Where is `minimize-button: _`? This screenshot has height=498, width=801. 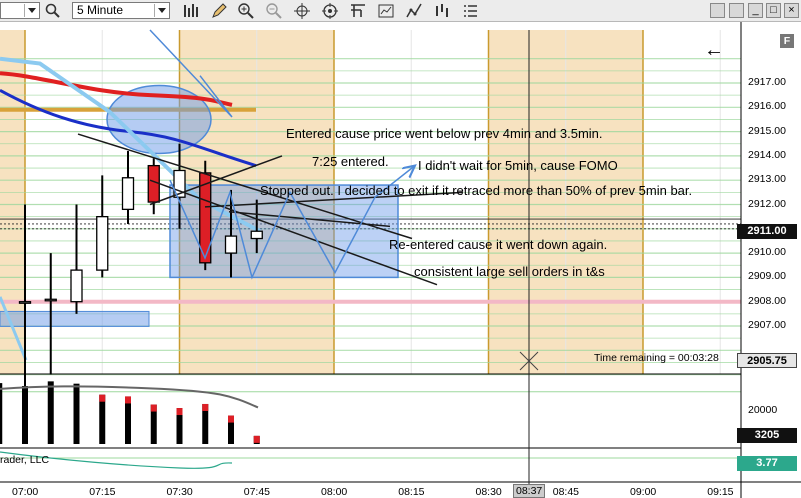
minimize-button: _ is located at coordinates (755, 10).